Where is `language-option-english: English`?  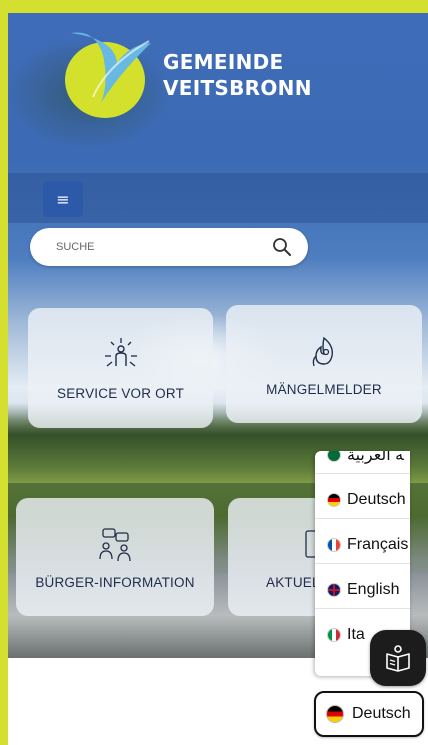 language-option-english: English is located at coordinates (362, 590).